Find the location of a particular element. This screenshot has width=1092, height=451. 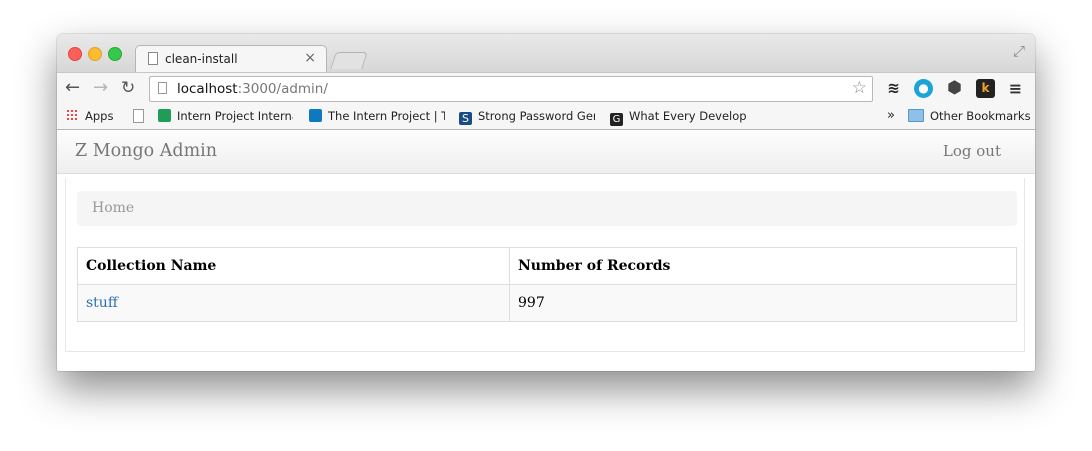

bookmark-intern-project-internal: Intern Project Interna is located at coordinates (225, 116).